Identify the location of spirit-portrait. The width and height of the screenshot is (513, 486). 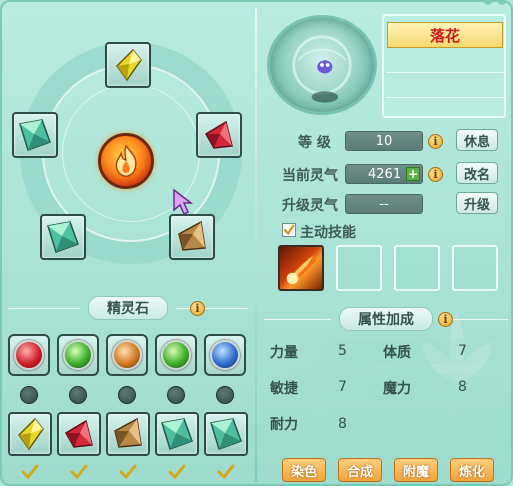
(322, 65).